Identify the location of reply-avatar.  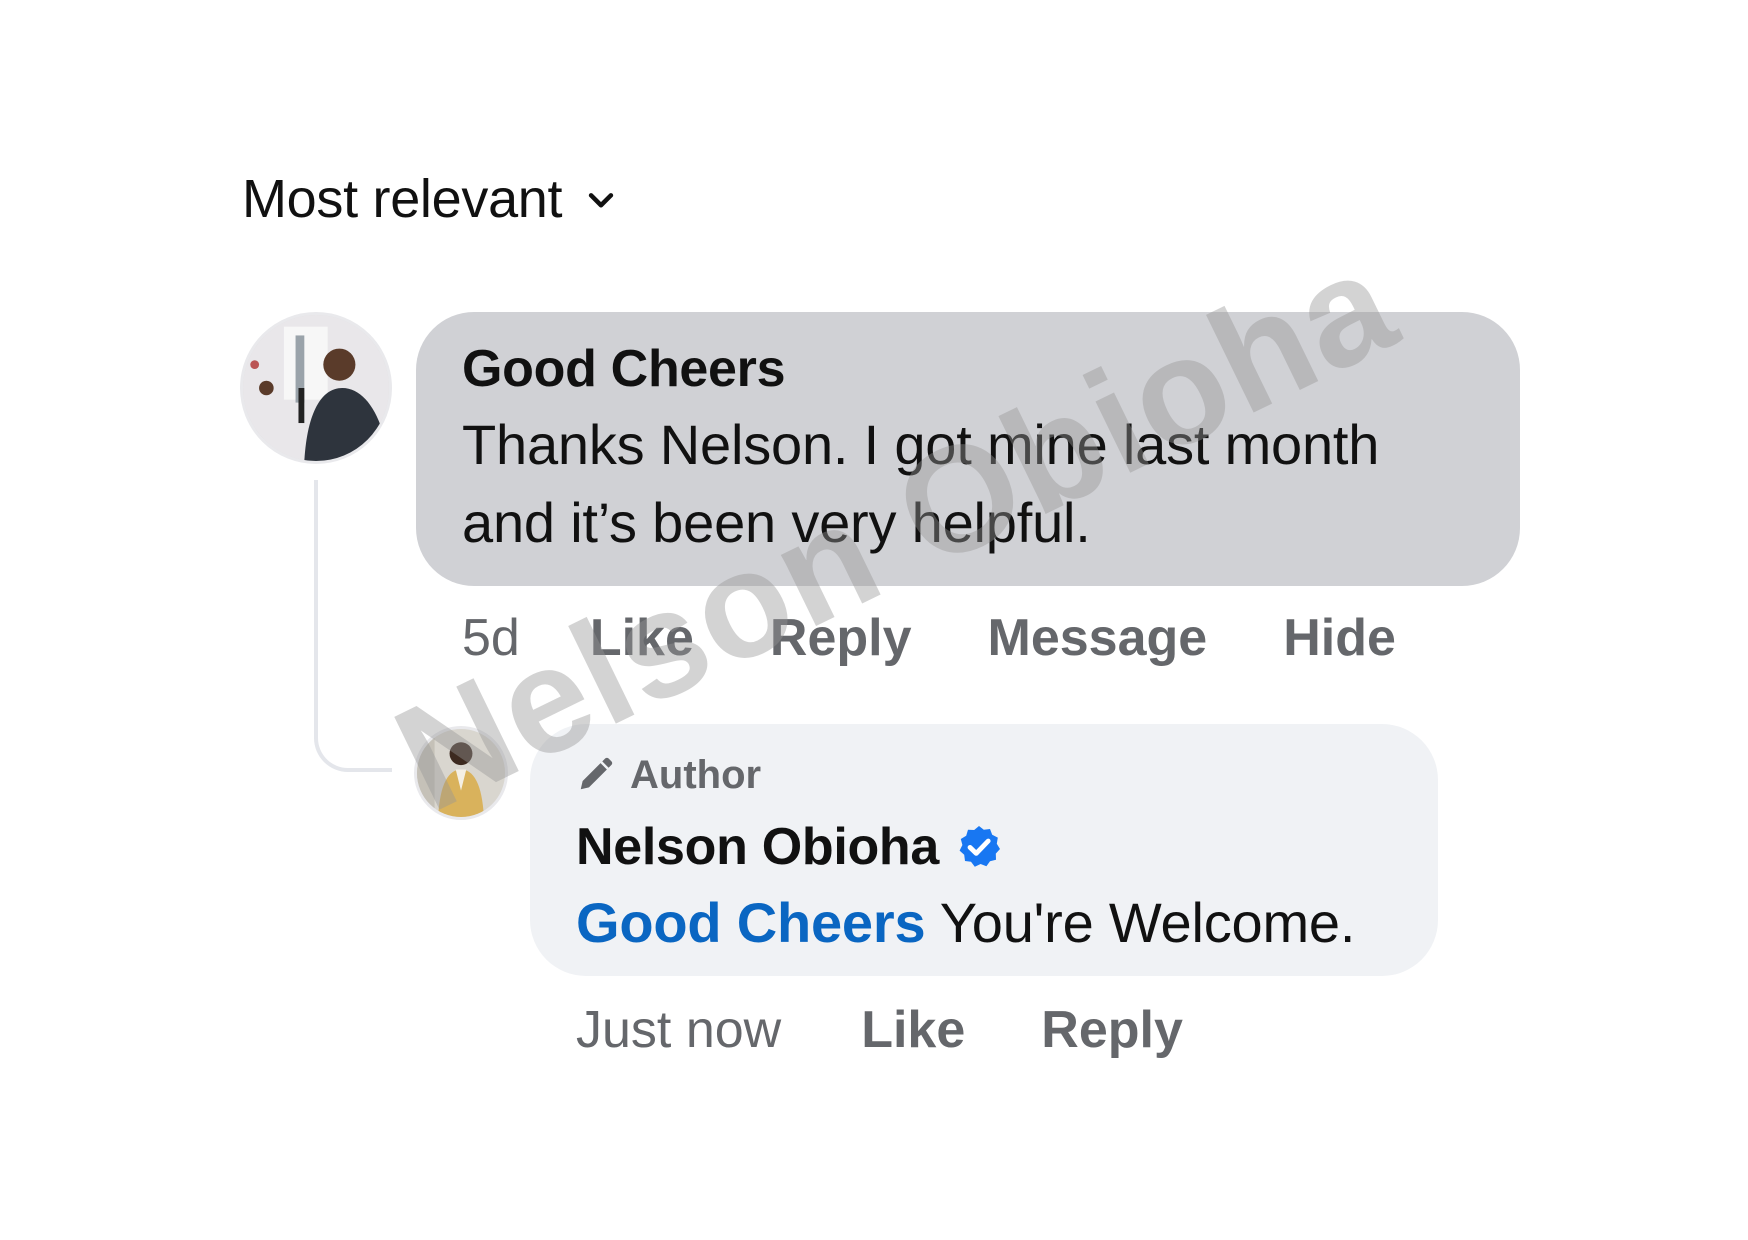
(461, 773).